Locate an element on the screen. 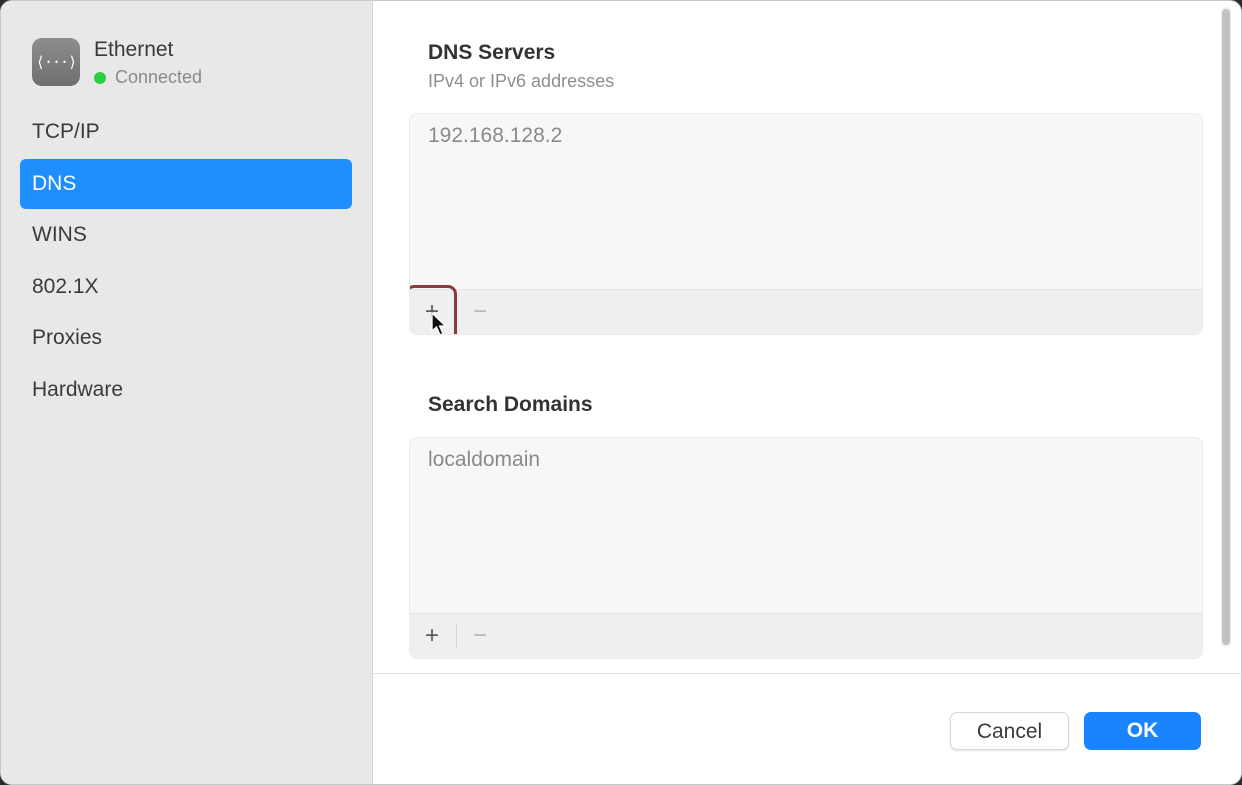  toolbar-divider is located at coordinates (456, 636).